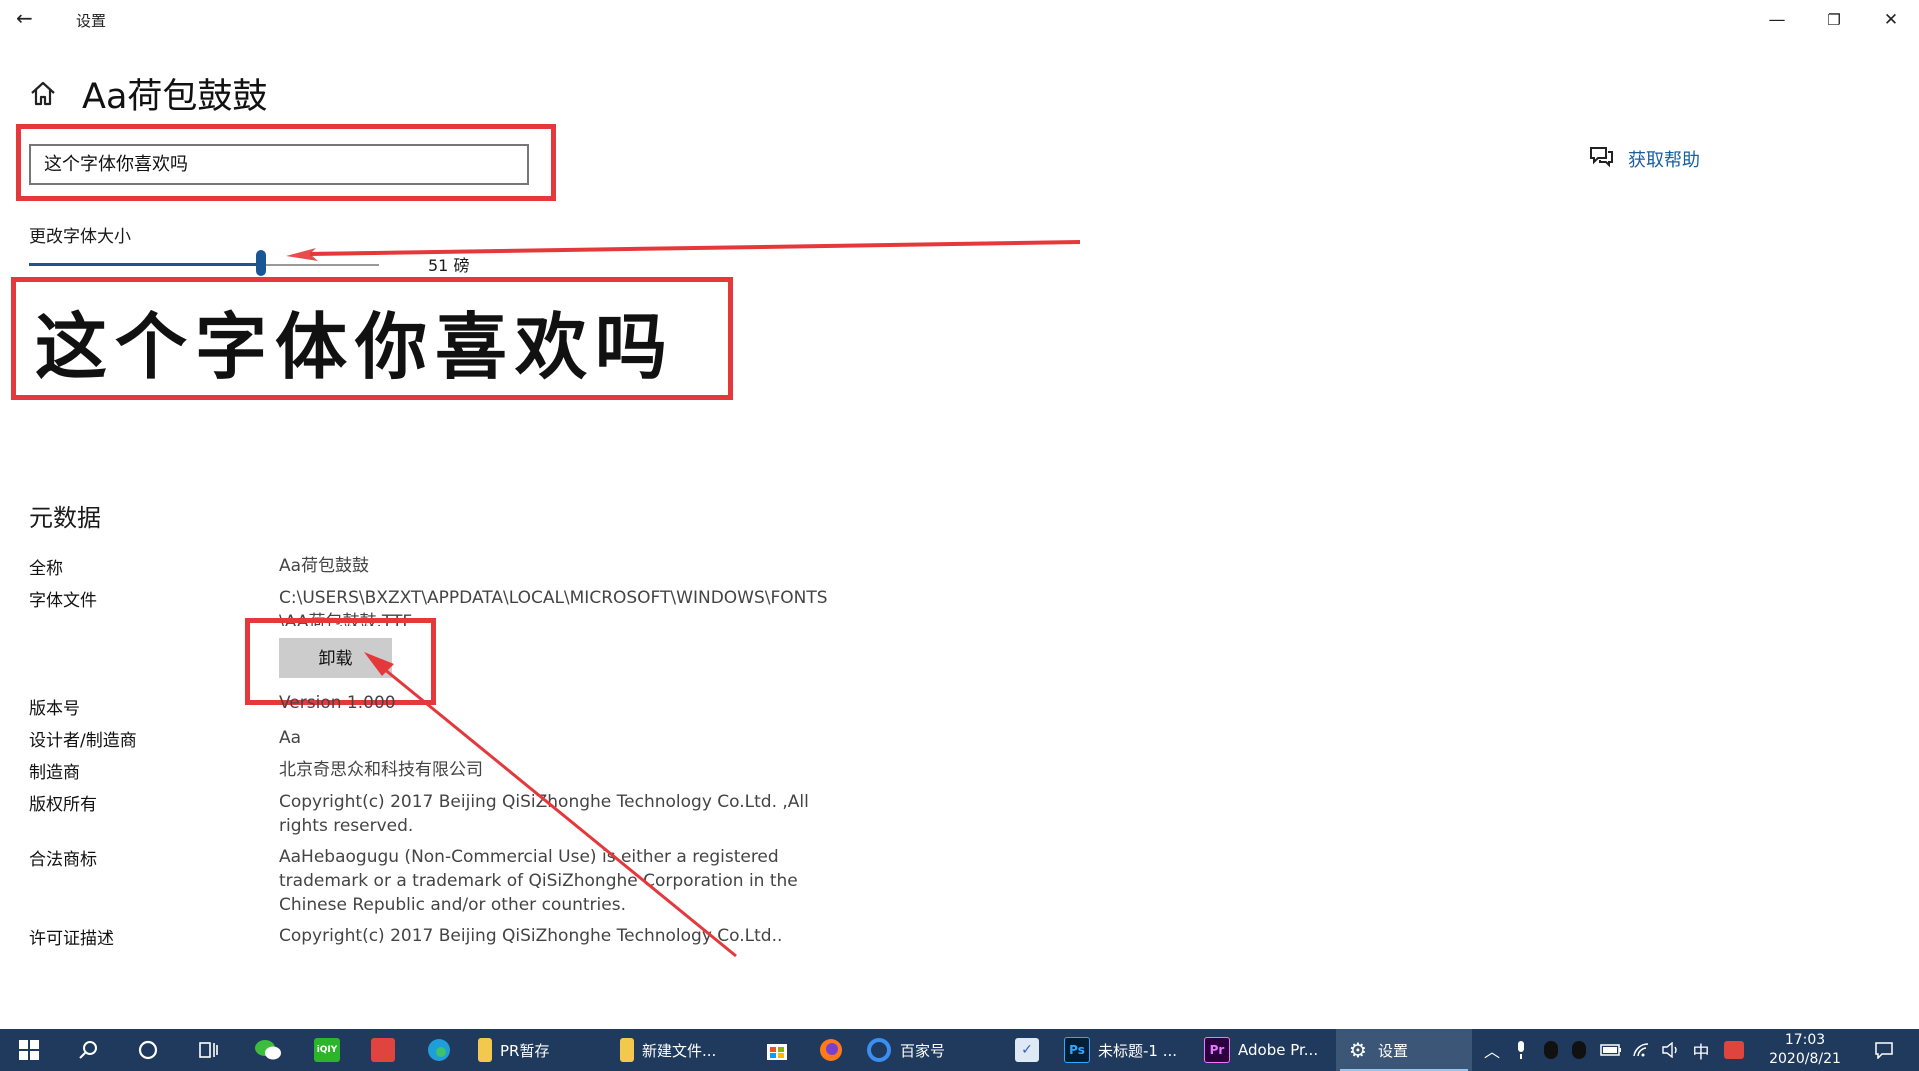 The width and height of the screenshot is (1919, 1071). I want to click on version-key: 版本号, so click(54, 709).